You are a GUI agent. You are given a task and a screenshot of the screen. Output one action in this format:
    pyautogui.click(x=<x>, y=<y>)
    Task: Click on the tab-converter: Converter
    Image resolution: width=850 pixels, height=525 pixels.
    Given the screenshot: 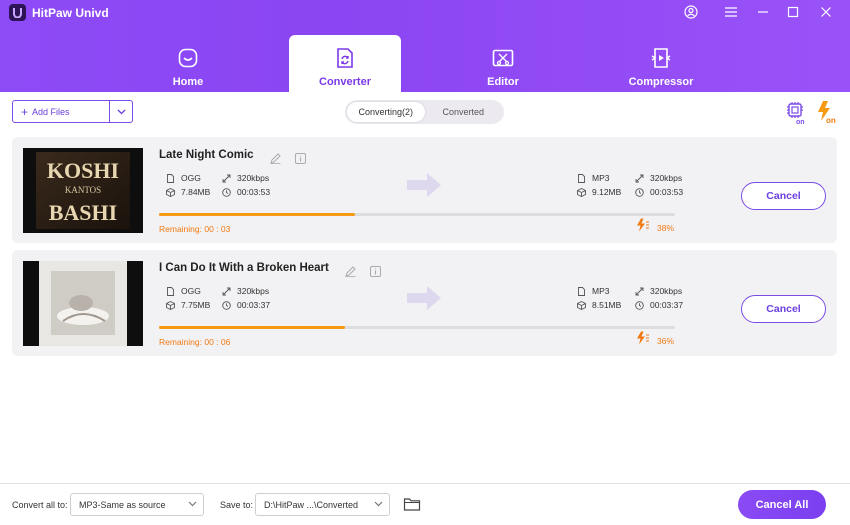 What is the action you would take?
    pyautogui.click(x=345, y=63)
    